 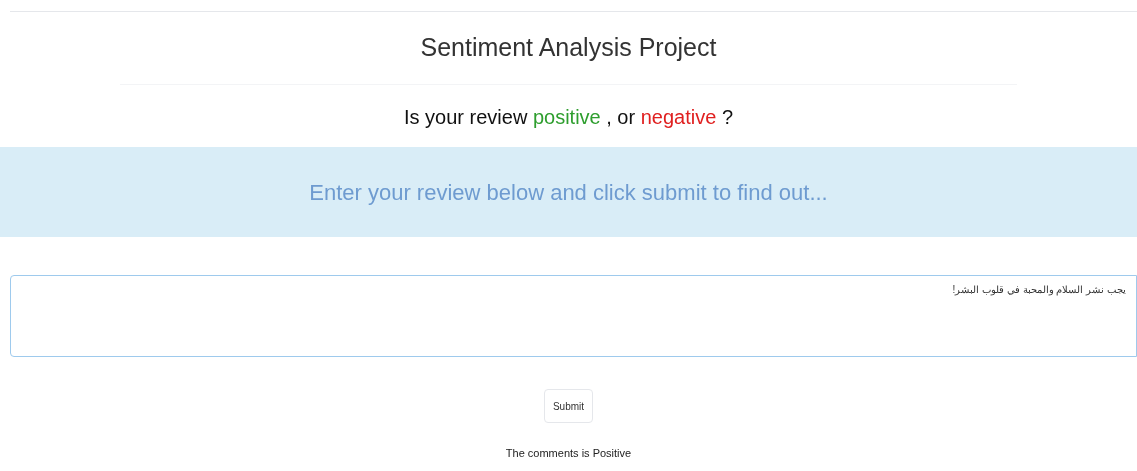 What do you see at coordinates (568, 453) in the screenshot?
I see `result-text: The comments is Positive` at bounding box center [568, 453].